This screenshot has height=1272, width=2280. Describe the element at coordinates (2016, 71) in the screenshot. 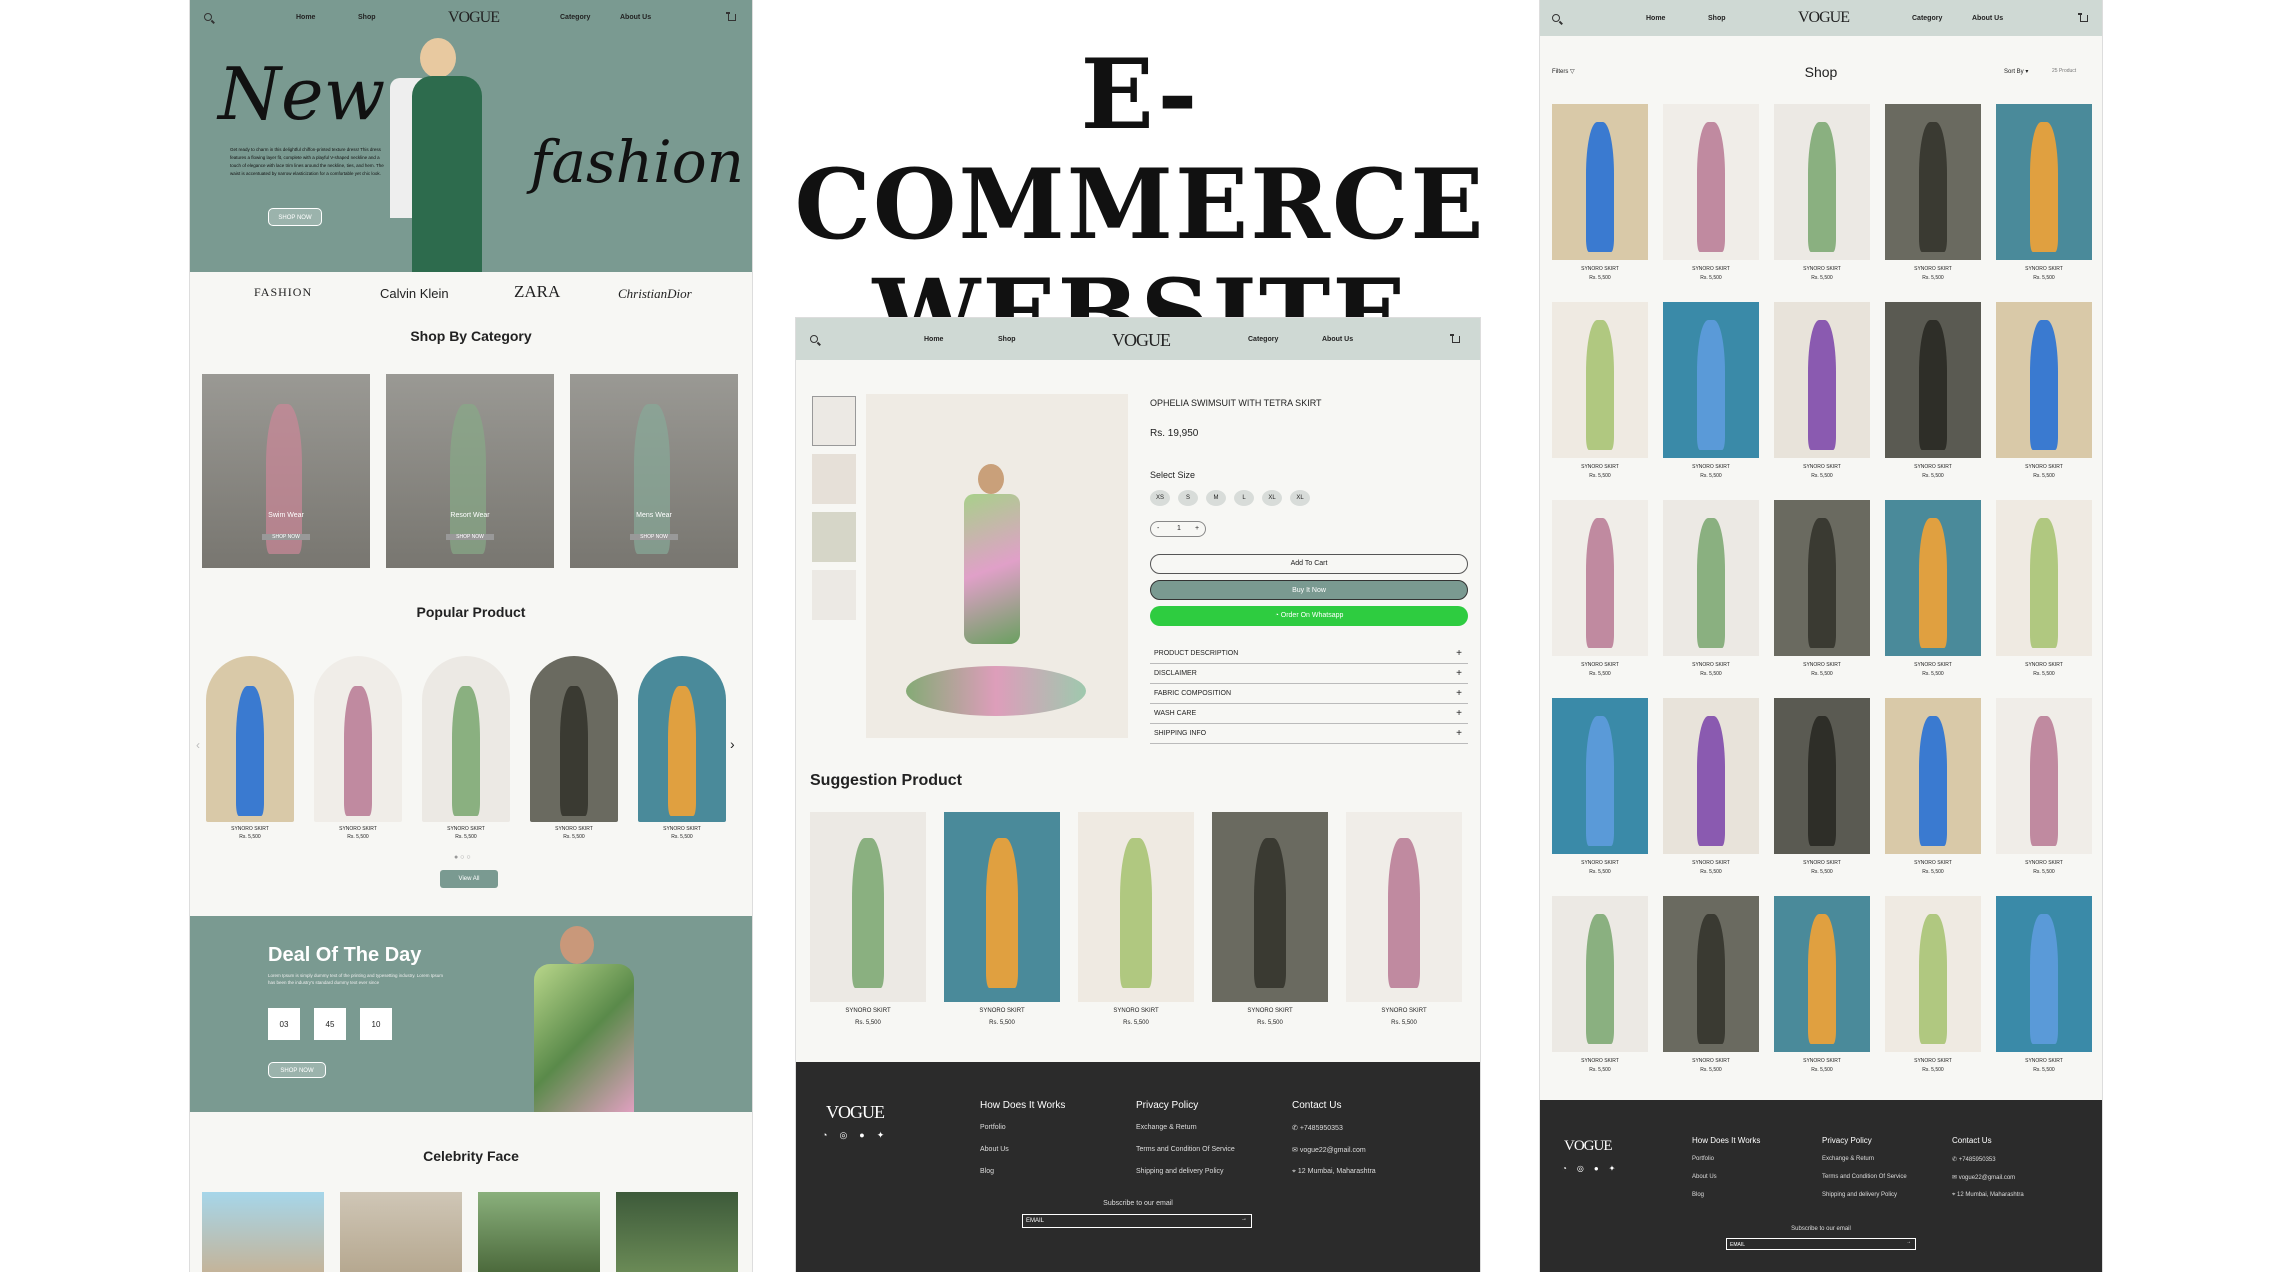

I see `sort-dropdown: Sort By ▾` at that location.